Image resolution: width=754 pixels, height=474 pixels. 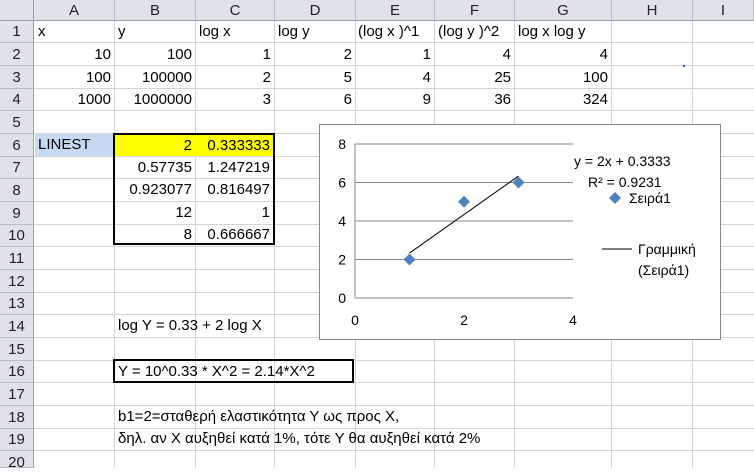 What do you see at coordinates (650, 198) in the screenshot?
I see `legend-series-label: Σειρά1` at bounding box center [650, 198].